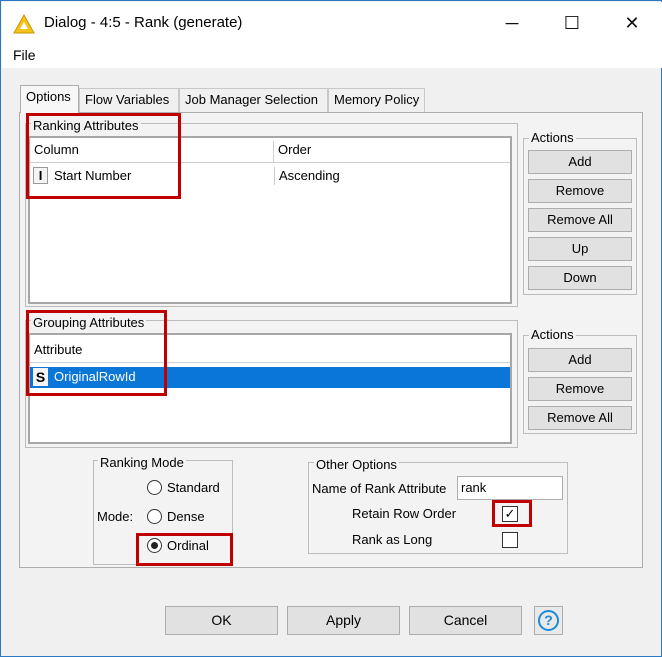 This screenshot has height=657, width=662. Describe the element at coordinates (376, 100) in the screenshot. I see `tab-memory-policy: Memory Policy` at that location.